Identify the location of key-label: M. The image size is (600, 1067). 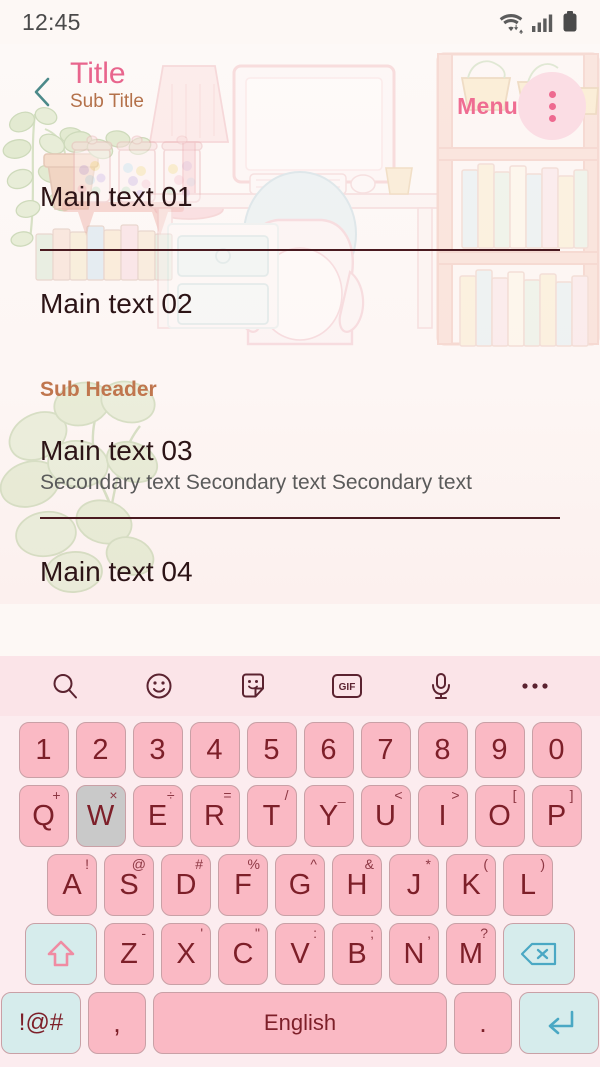
(471, 953).